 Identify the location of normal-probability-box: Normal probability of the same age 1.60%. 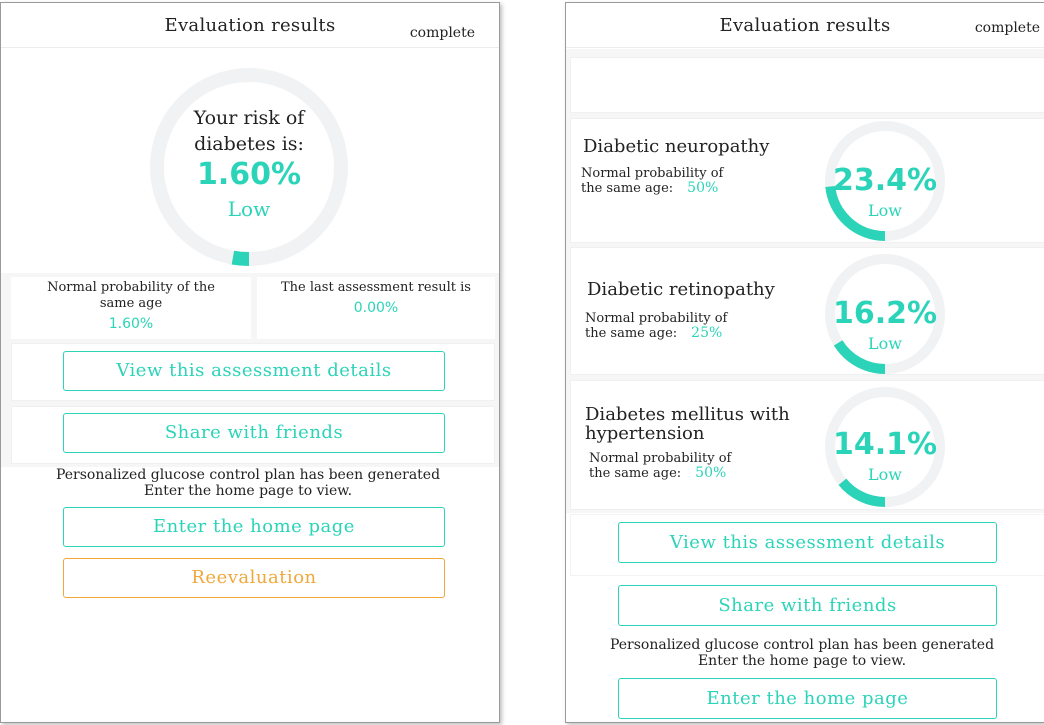
(131, 308).